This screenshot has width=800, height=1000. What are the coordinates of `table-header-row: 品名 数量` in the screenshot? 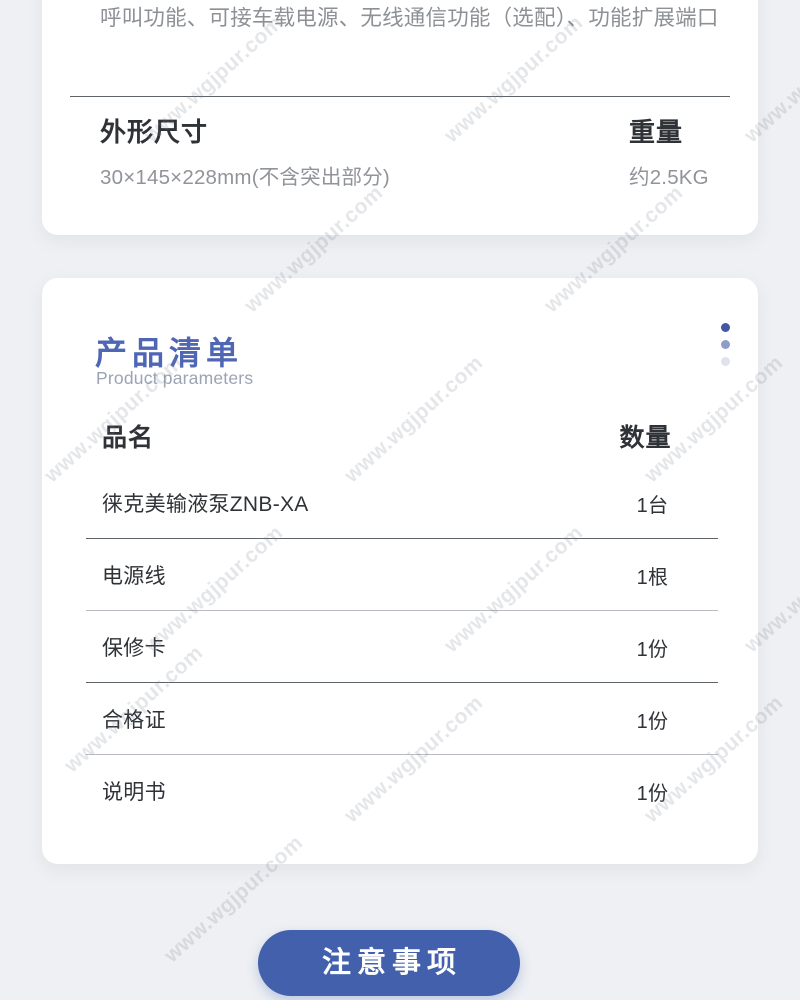 It's located at (400, 436).